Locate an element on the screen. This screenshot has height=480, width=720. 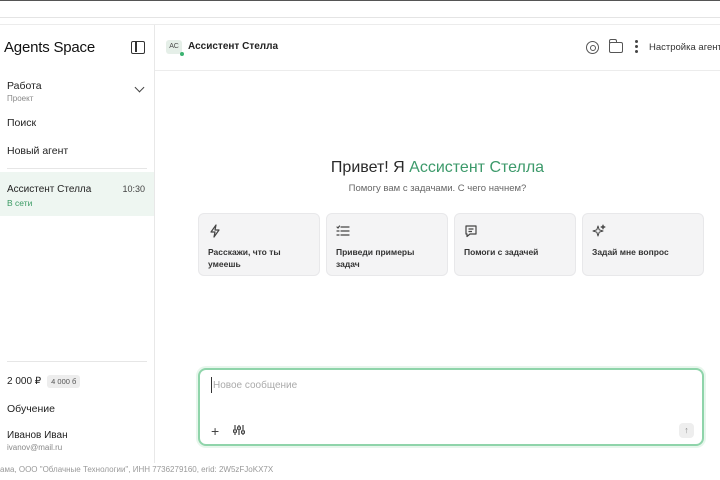
balance-amount: 2 000 ₽ is located at coordinates (24, 381).